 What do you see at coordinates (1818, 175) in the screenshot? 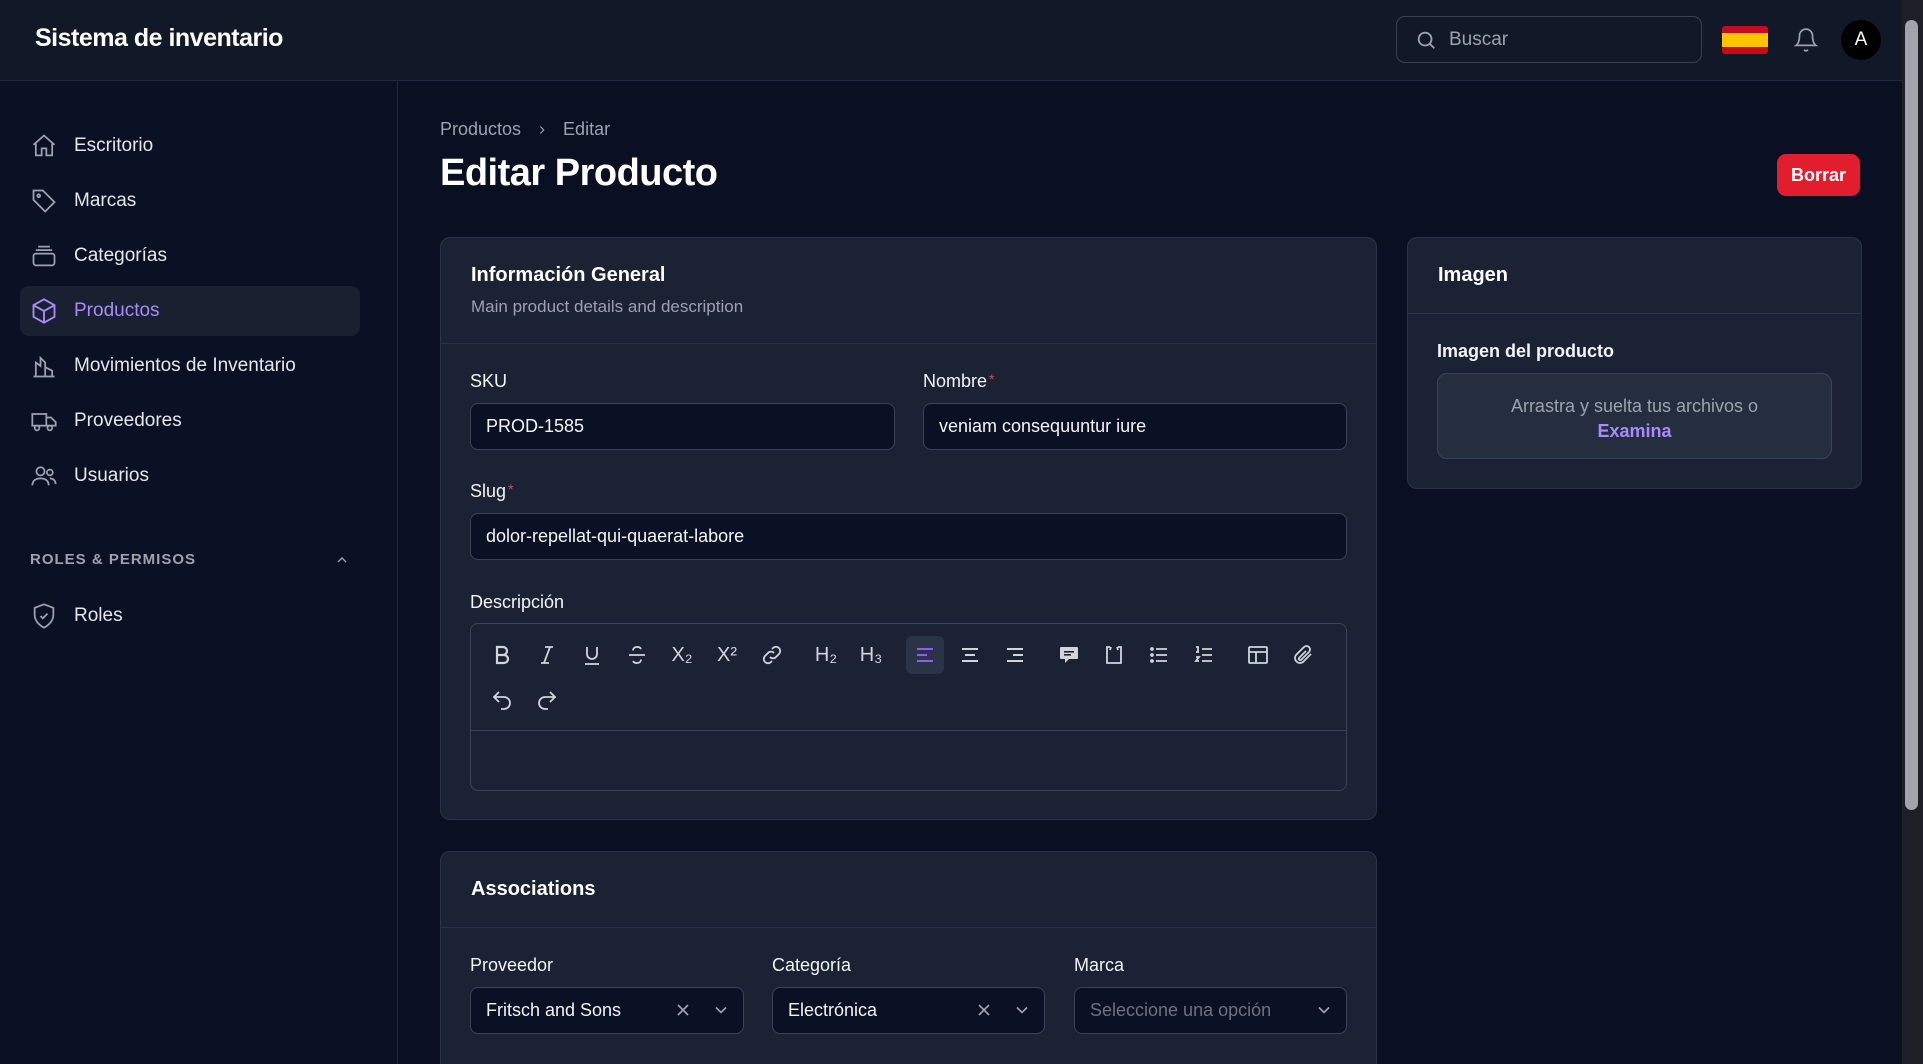
I see `delete-button: Borrar` at bounding box center [1818, 175].